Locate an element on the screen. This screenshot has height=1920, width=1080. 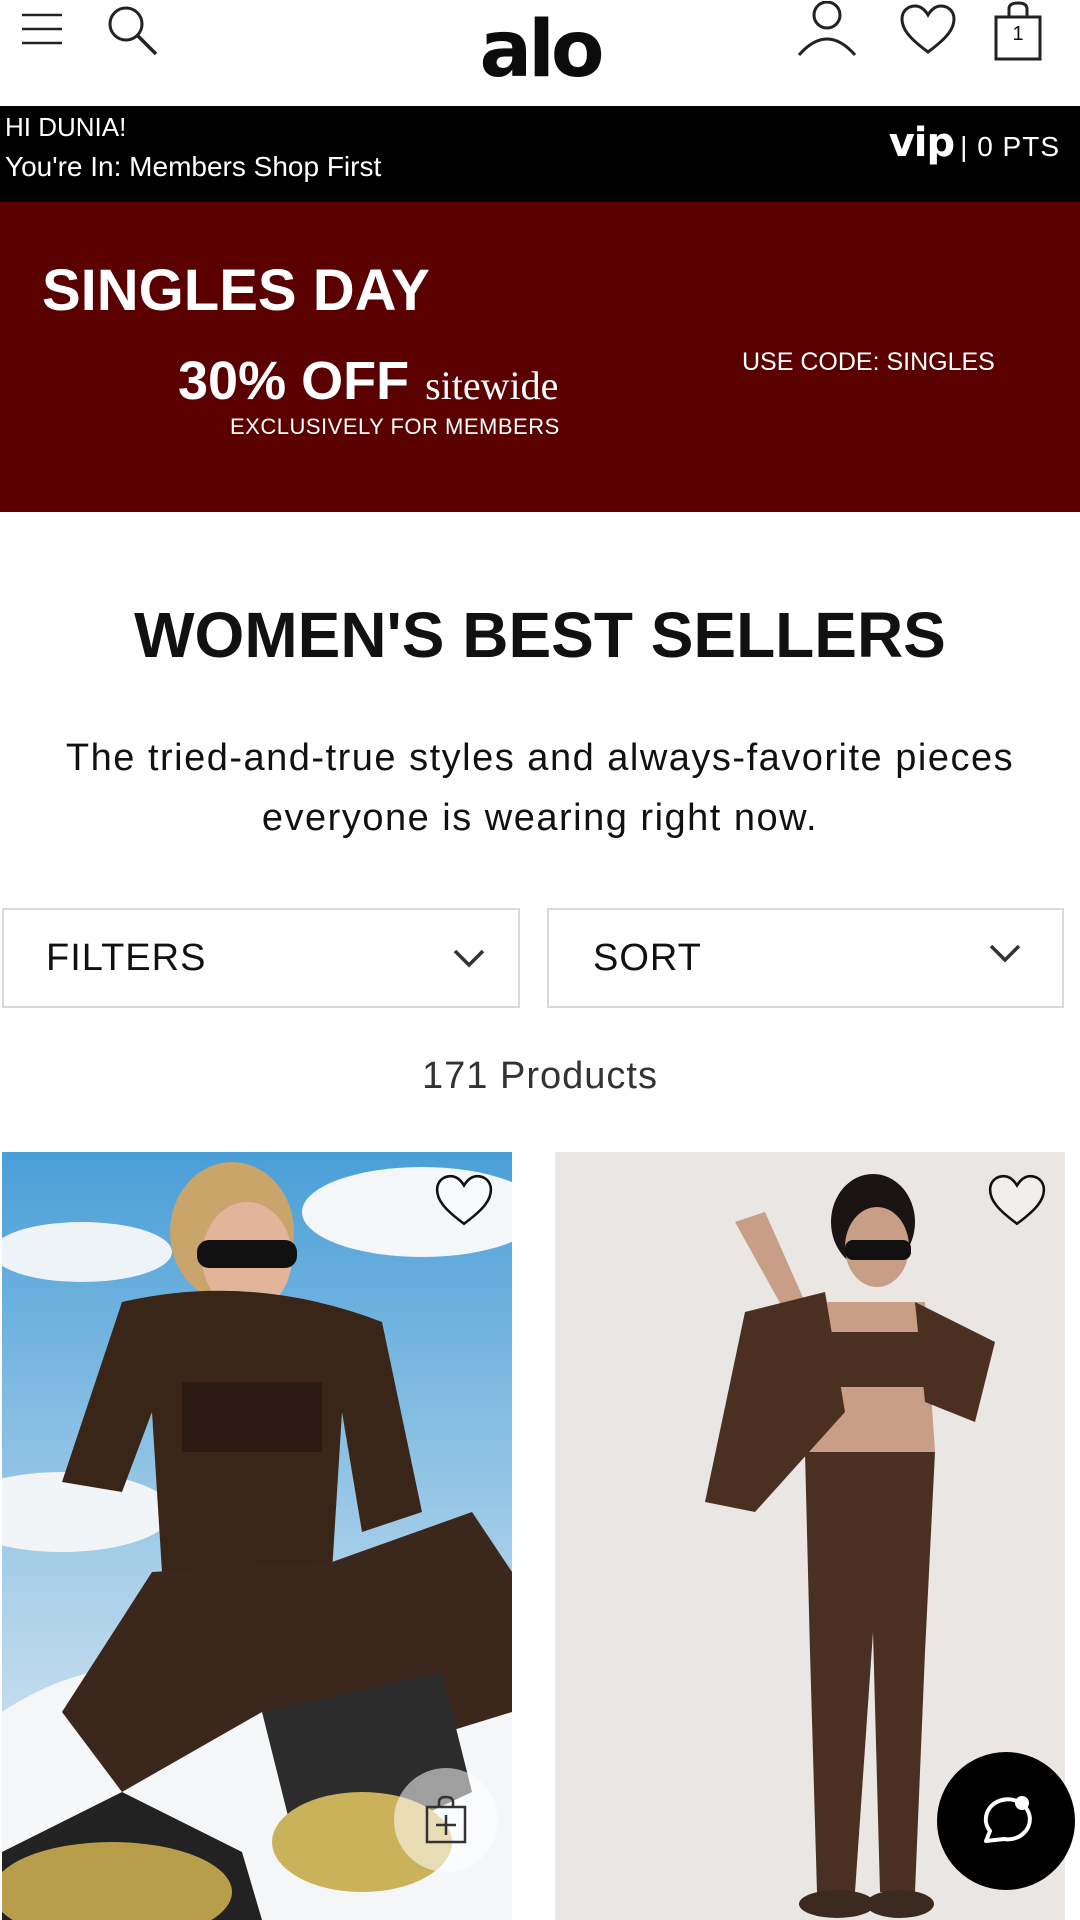
alo-logo: alo is located at coordinates (540, 50).